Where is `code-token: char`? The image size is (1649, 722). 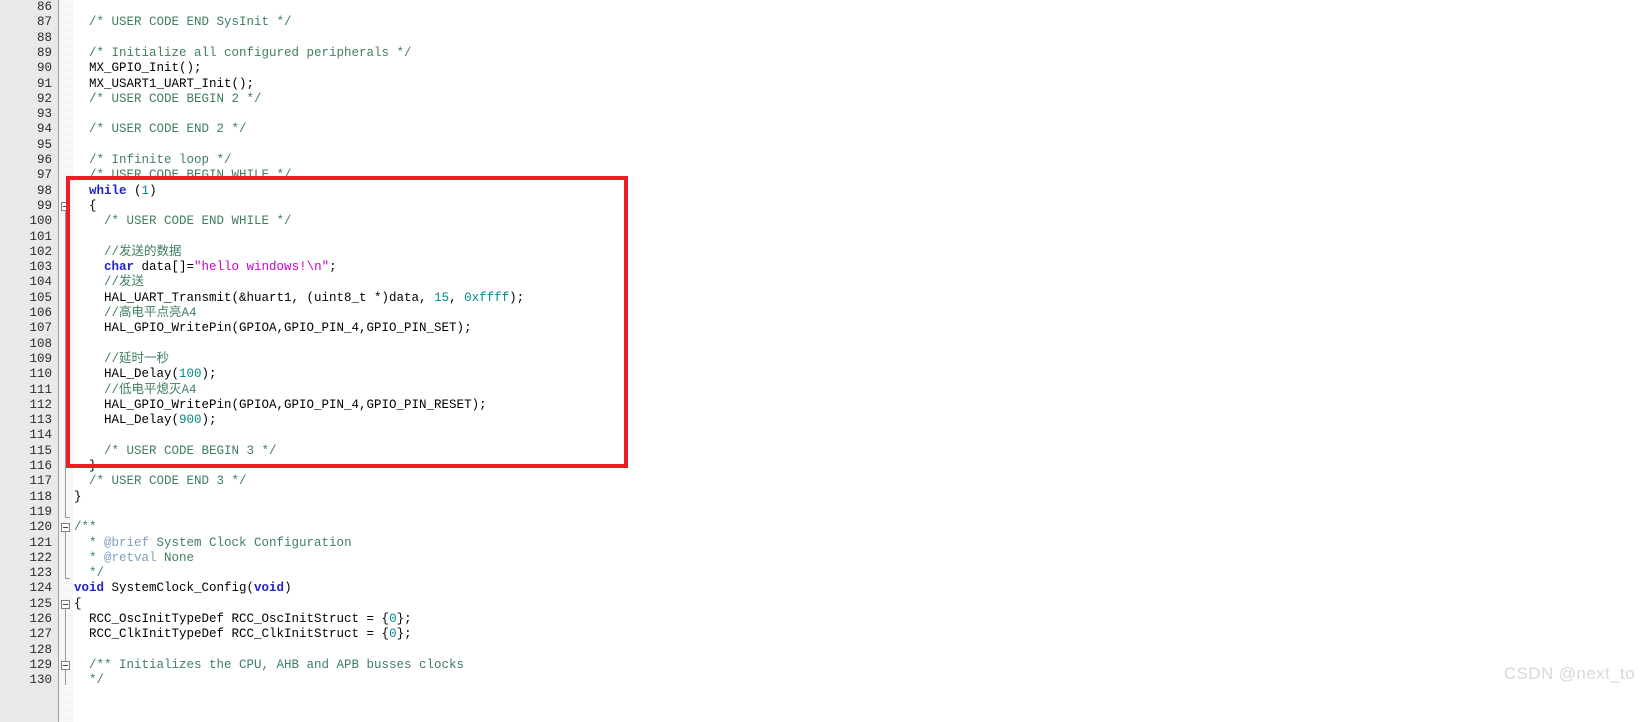
code-token: char is located at coordinates (119, 267).